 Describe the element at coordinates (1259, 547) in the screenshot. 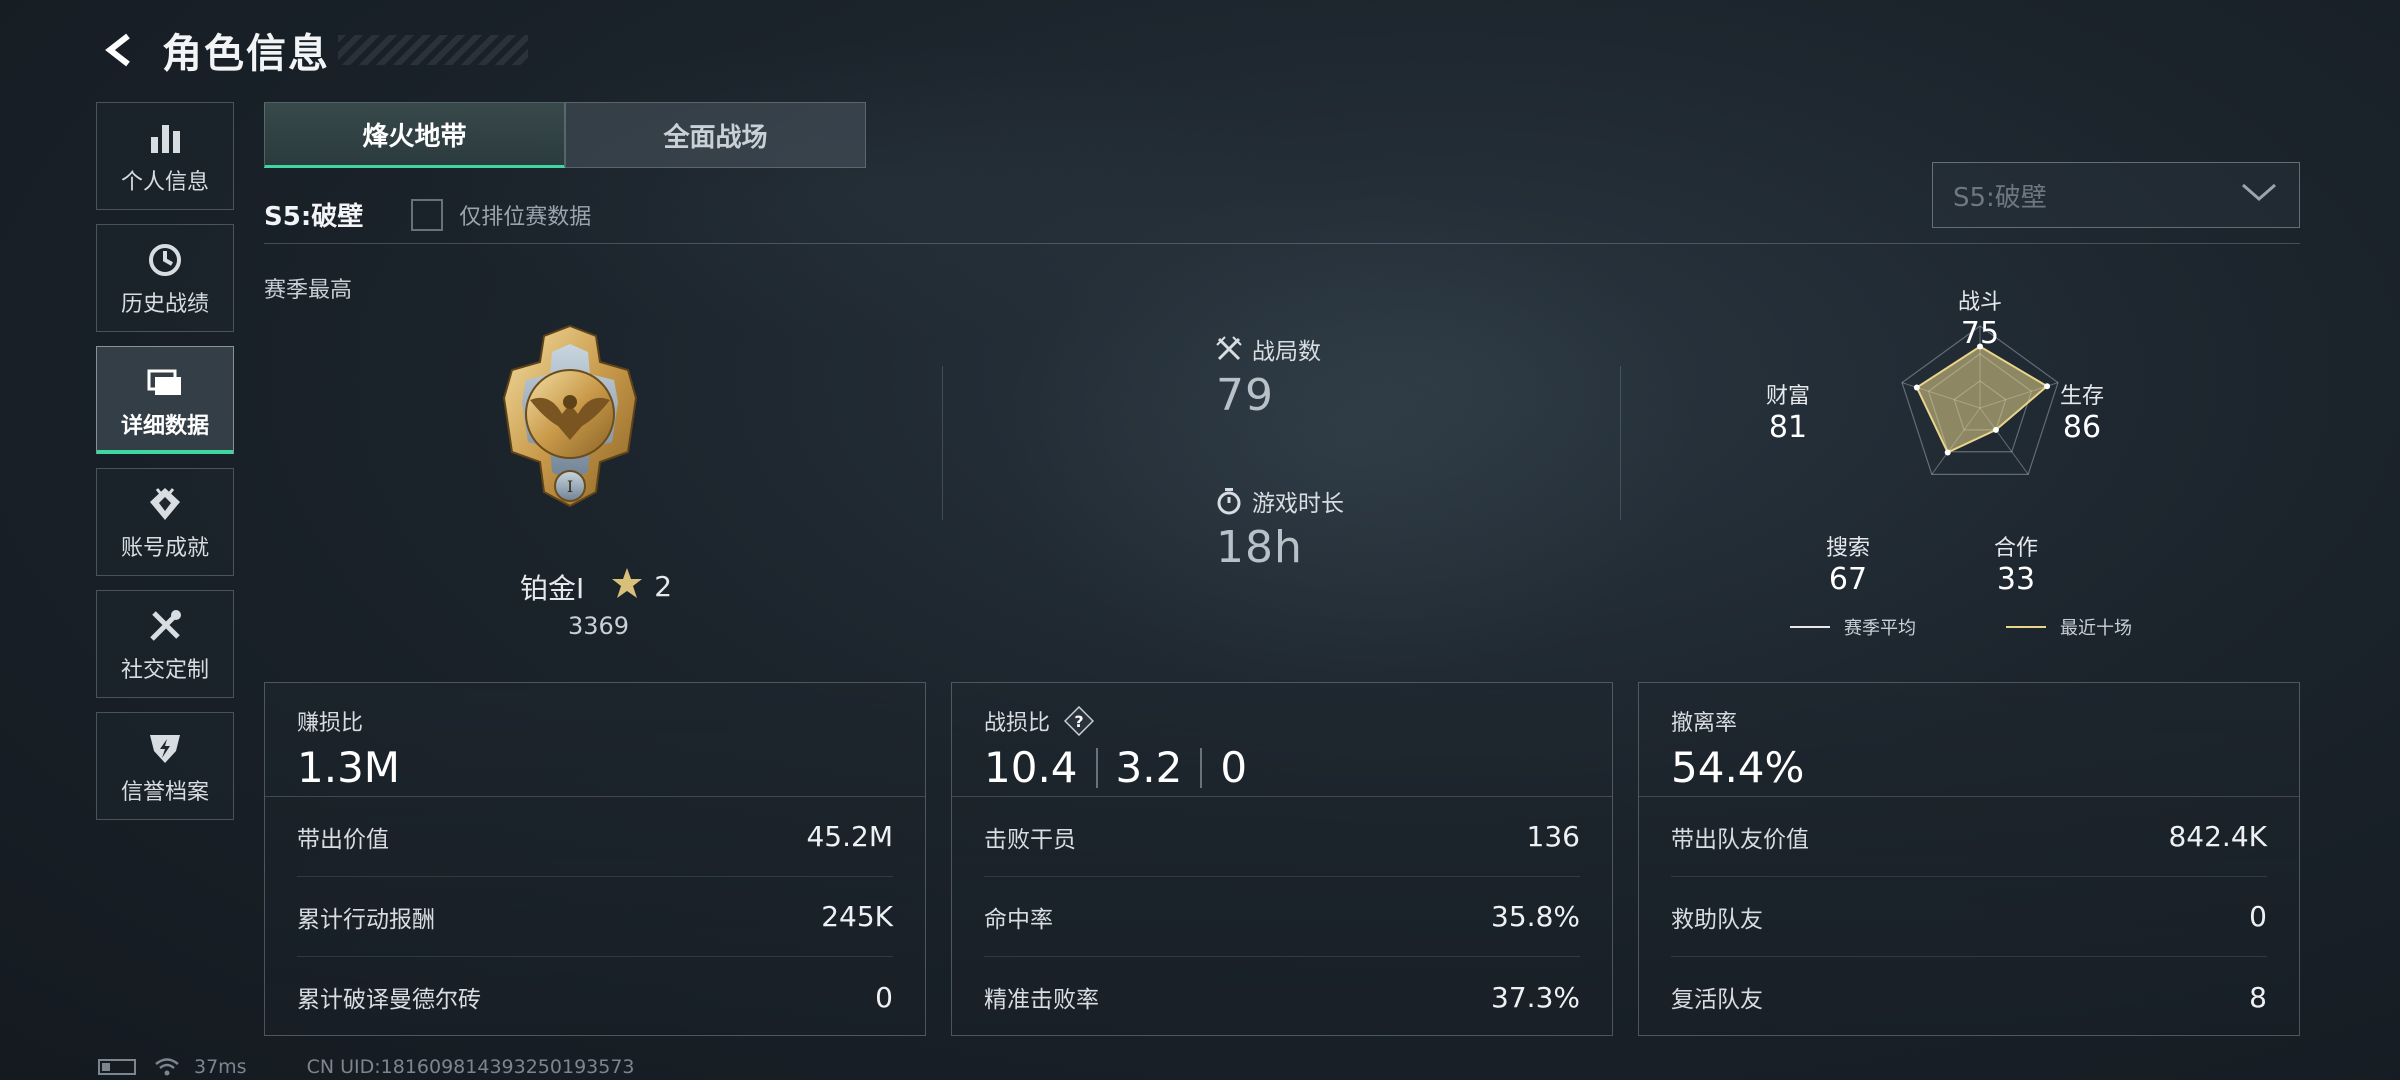

I see `playtime-value: 18h` at that location.